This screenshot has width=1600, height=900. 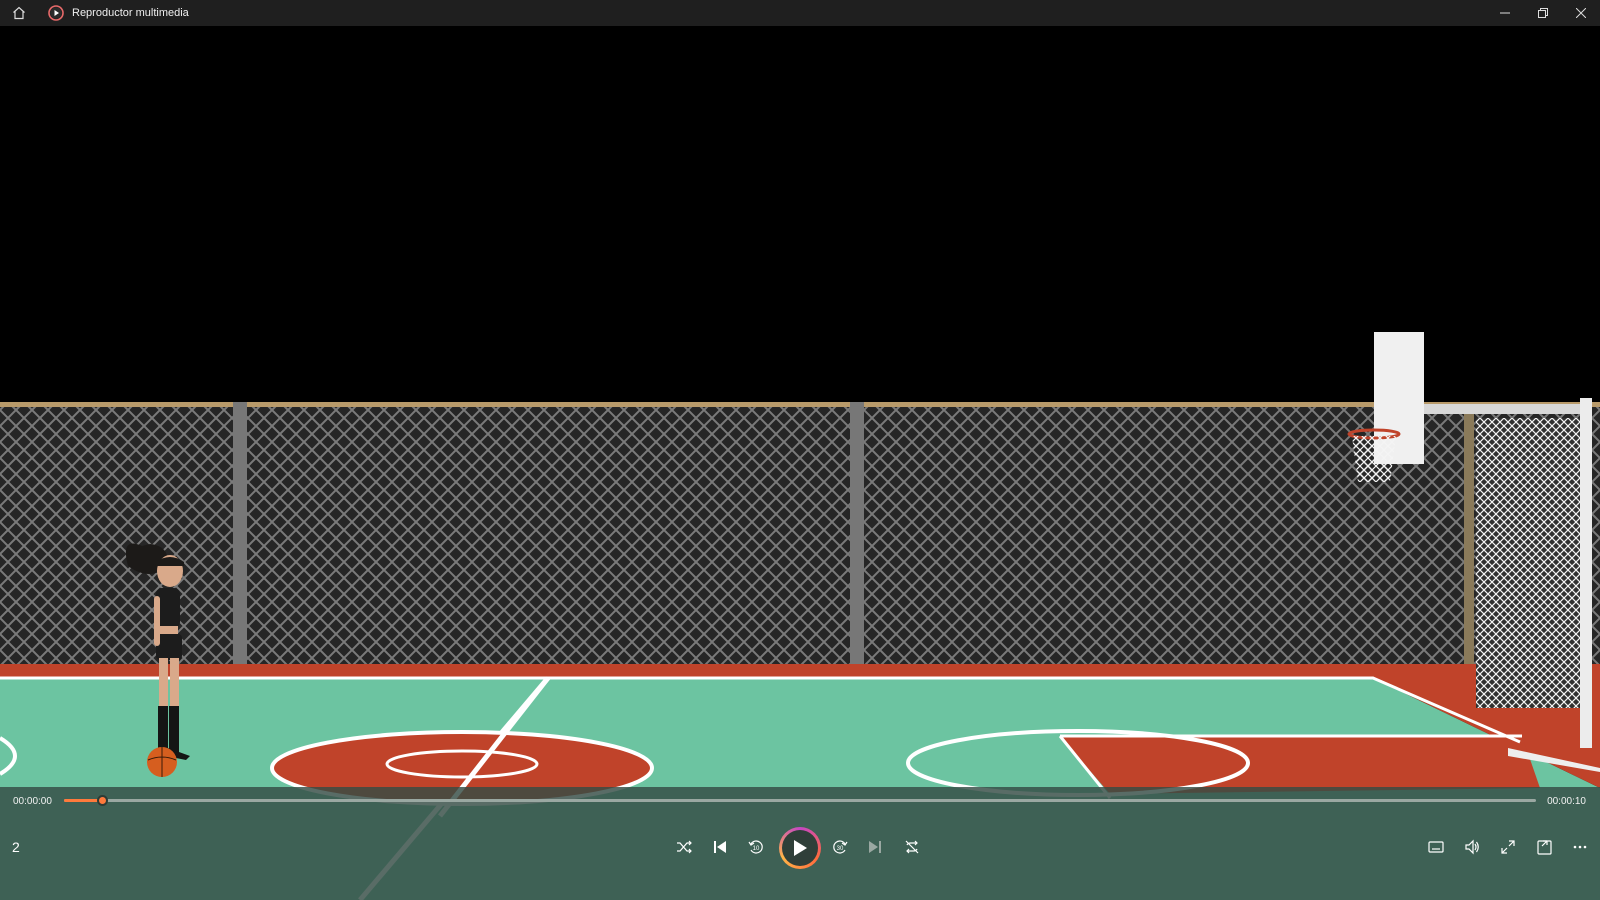 I want to click on skip-back-10-icon: 10, so click(x=755, y=847).